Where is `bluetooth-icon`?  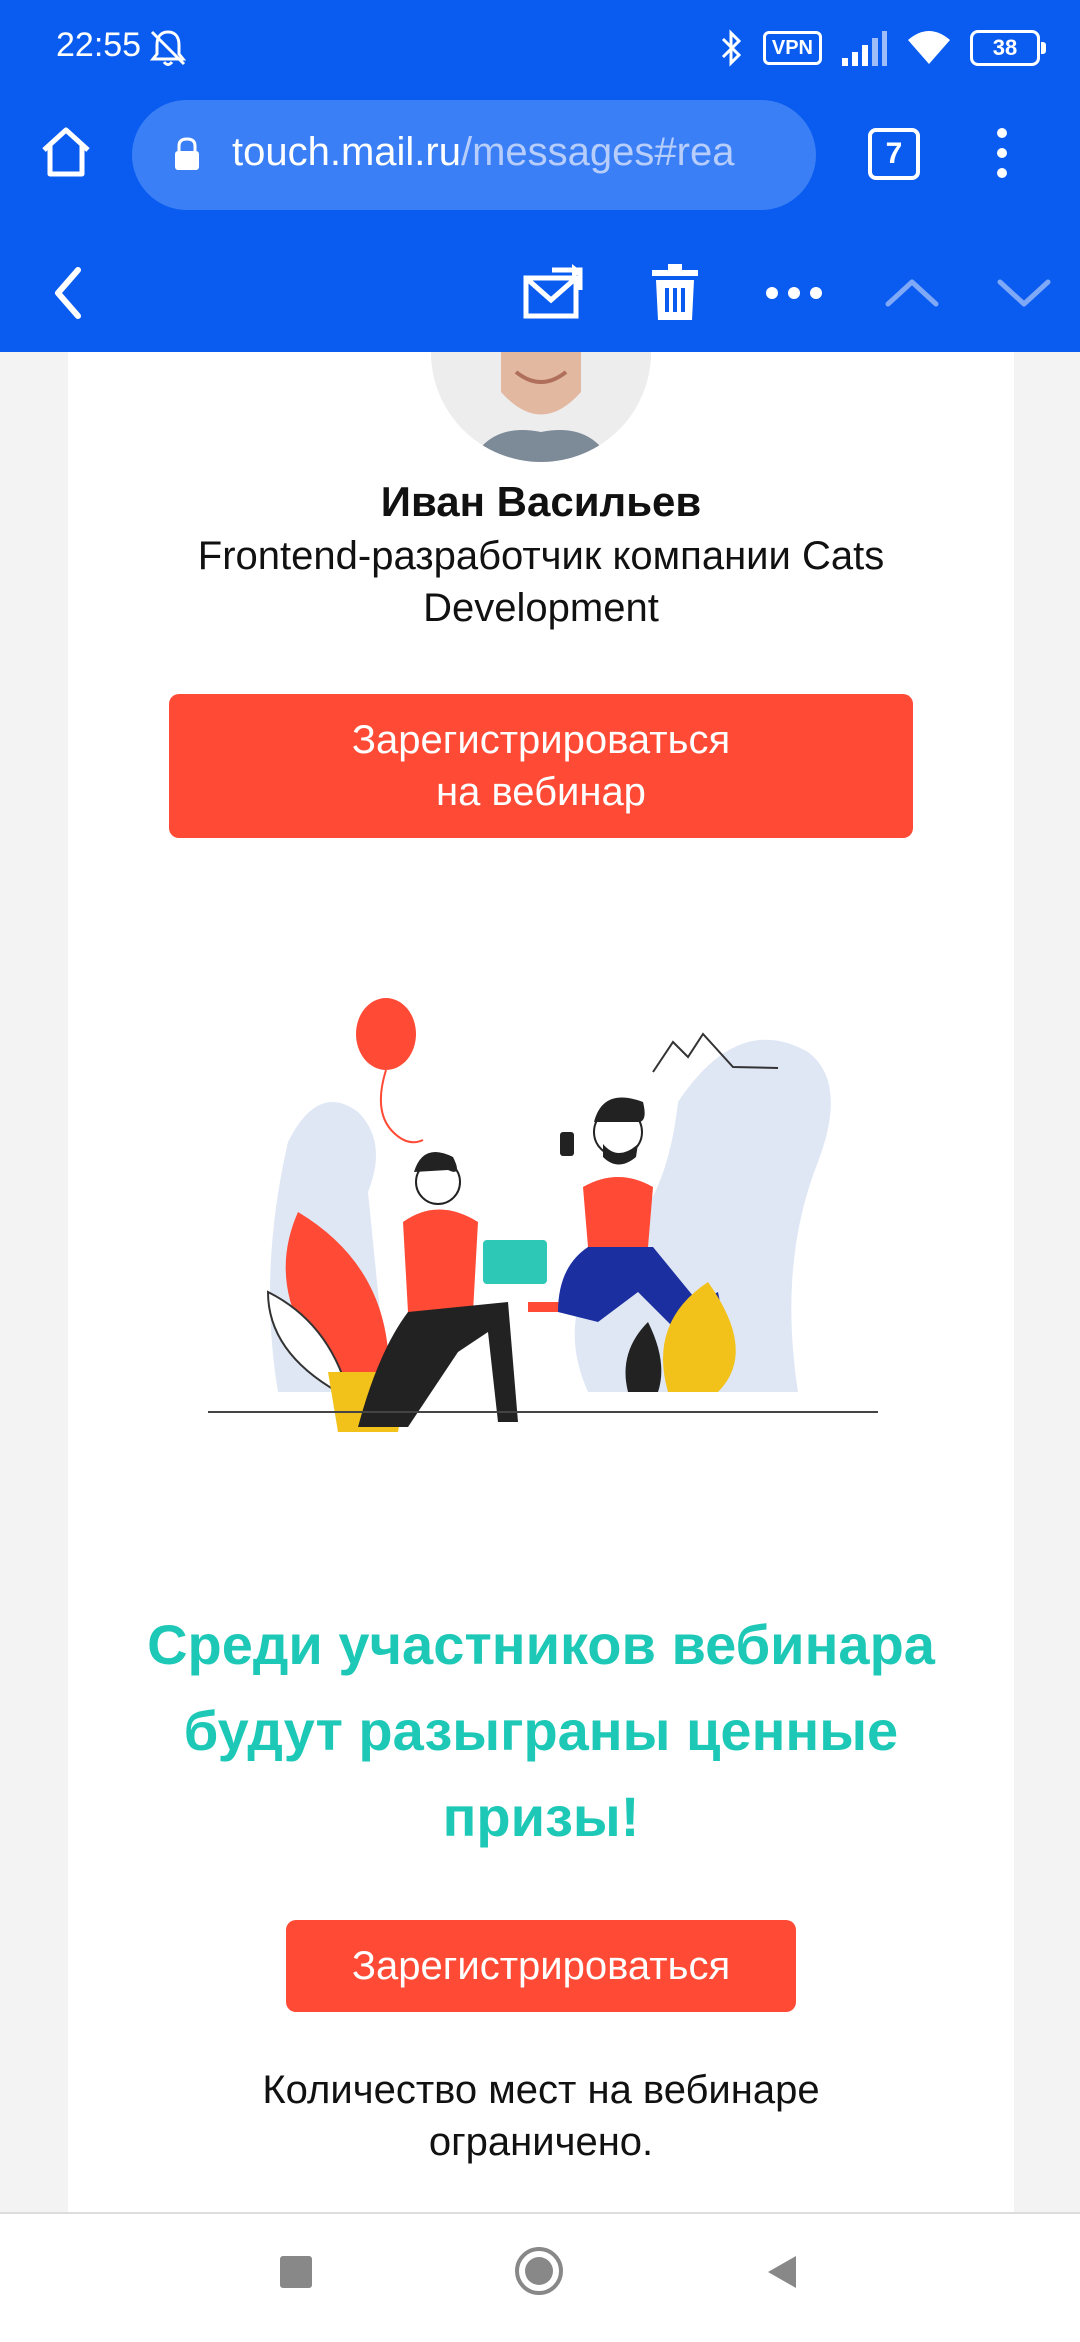 bluetooth-icon is located at coordinates (731, 48).